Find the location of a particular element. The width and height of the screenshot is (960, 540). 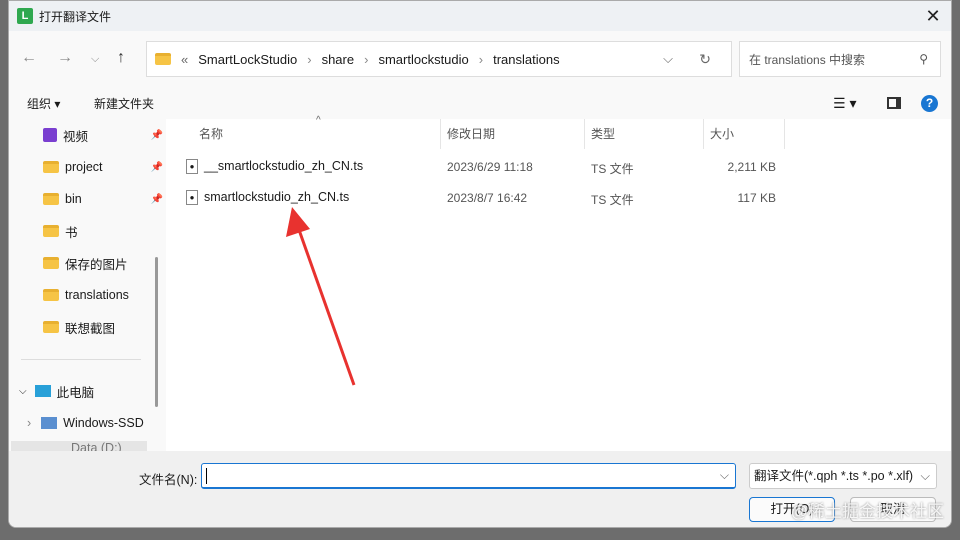

column-header-date: 修改日期 is located at coordinates (471, 133).